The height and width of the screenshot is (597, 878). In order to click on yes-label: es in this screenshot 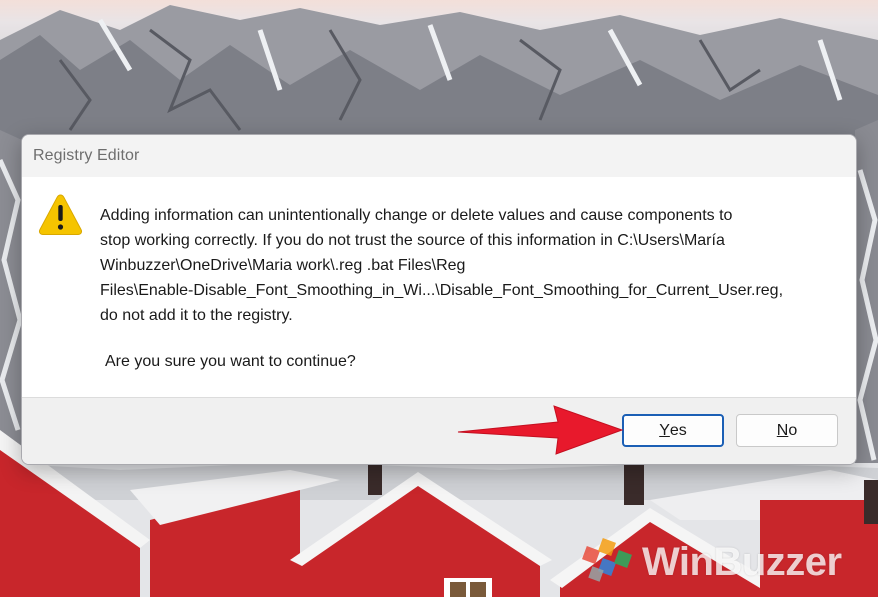, I will do `click(678, 430)`.